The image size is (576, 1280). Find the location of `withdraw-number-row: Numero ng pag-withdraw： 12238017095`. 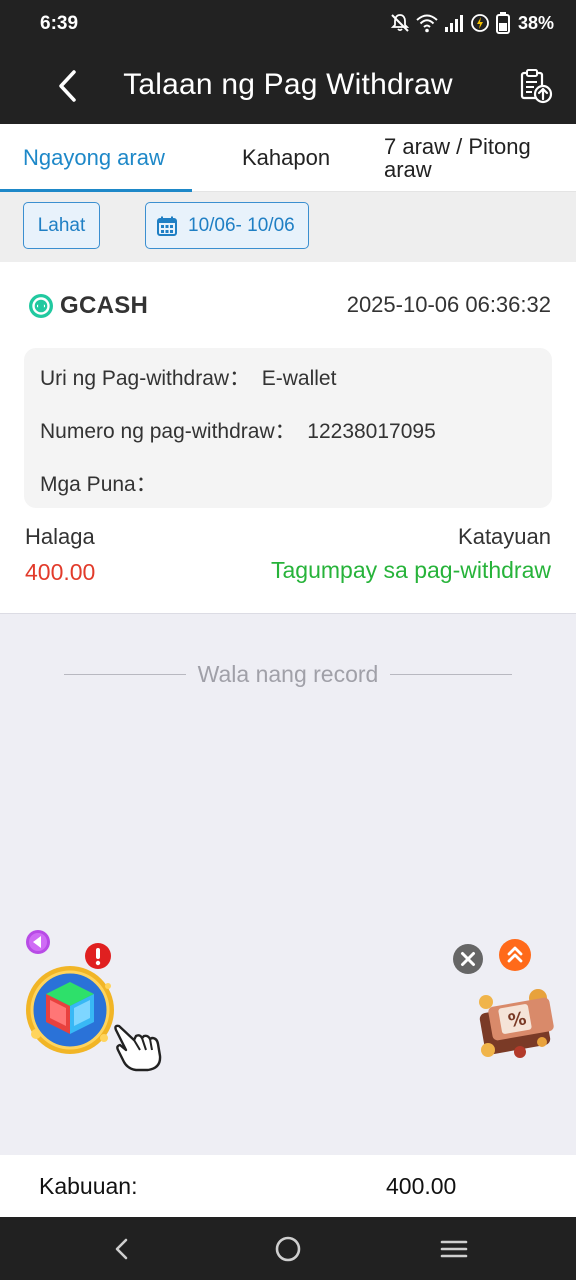

withdraw-number-row: Numero ng pag-withdraw： 12238017095 is located at coordinates (238, 430).